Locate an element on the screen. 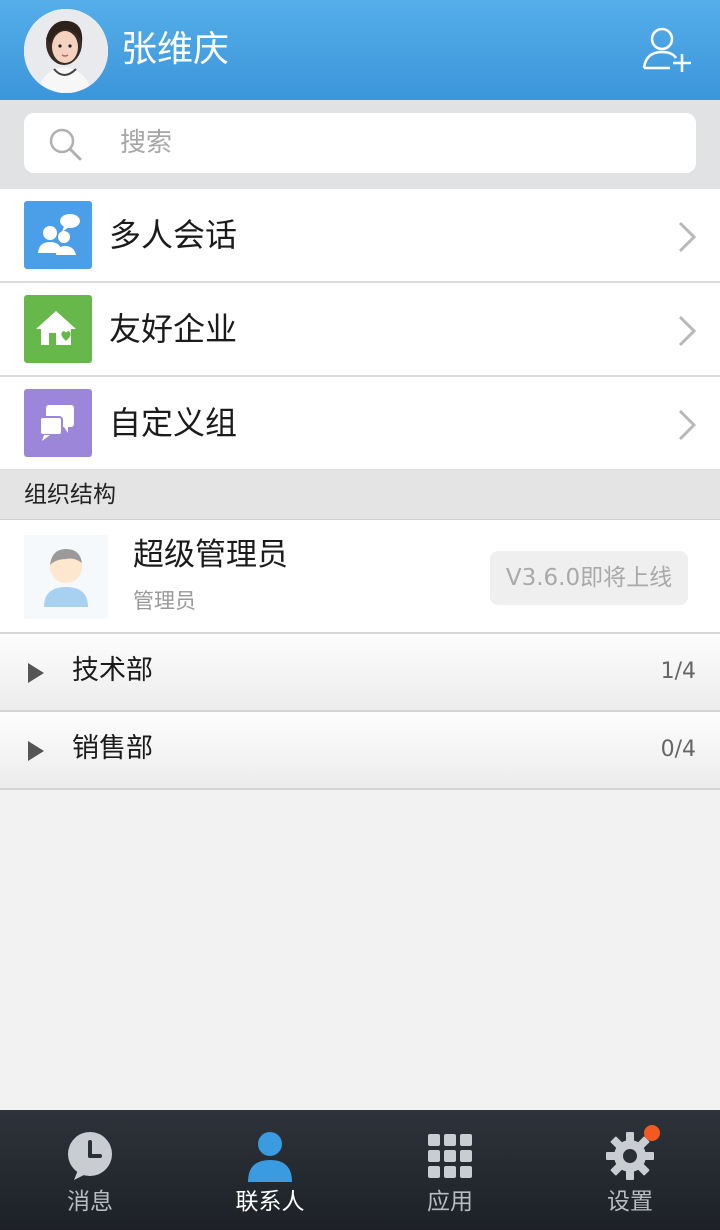 The width and height of the screenshot is (720, 1230). bottom-nav: 消息 联系人 应用 设置 is located at coordinates (360, 1170).